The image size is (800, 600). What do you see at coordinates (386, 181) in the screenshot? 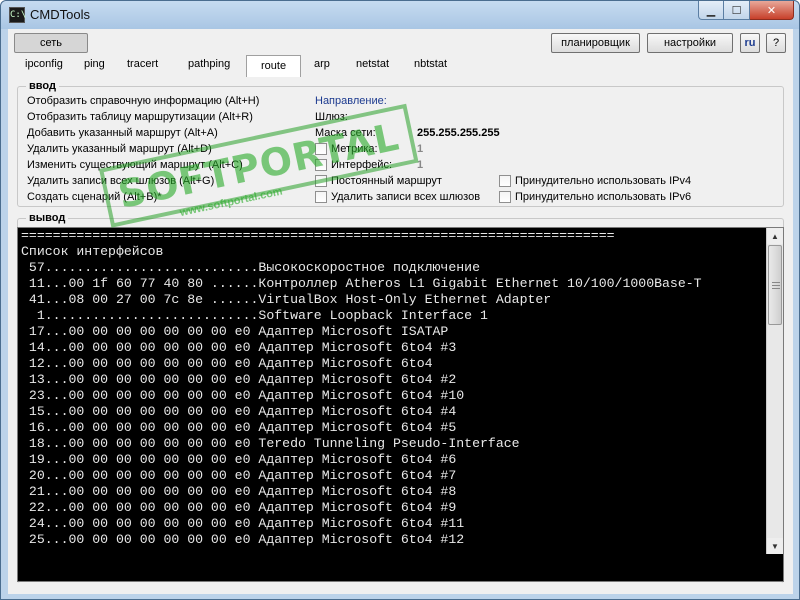
I see `persistent-route-label: Постоянный маршрут` at bounding box center [386, 181].